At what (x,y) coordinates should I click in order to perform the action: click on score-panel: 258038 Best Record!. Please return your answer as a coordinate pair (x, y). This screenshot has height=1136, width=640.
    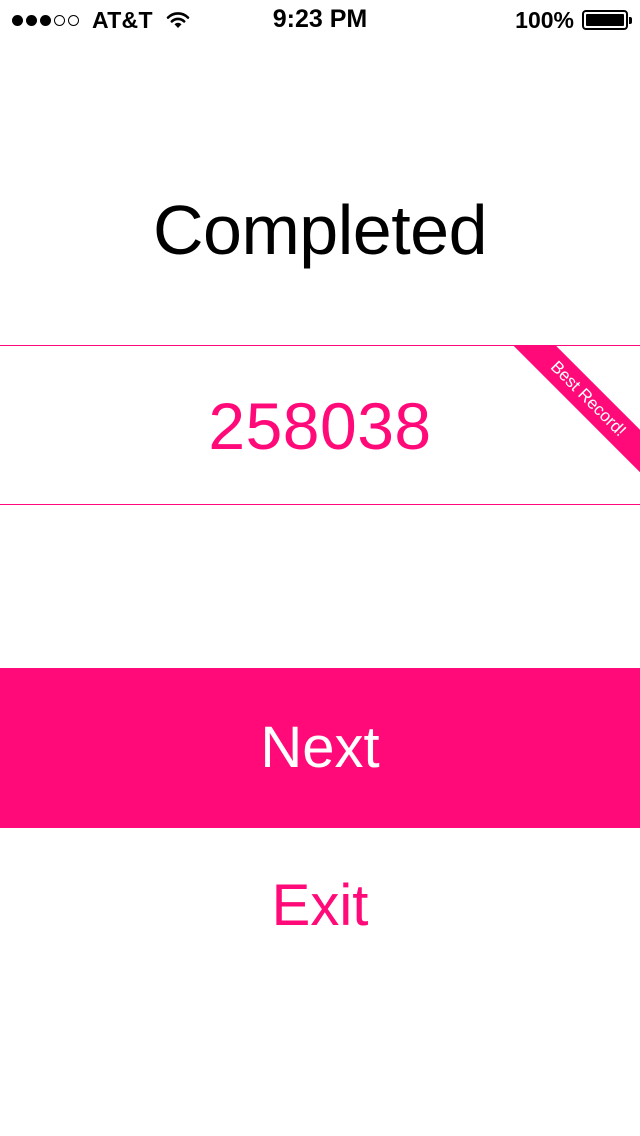
    Looking at the image, I should click on (320, 425).